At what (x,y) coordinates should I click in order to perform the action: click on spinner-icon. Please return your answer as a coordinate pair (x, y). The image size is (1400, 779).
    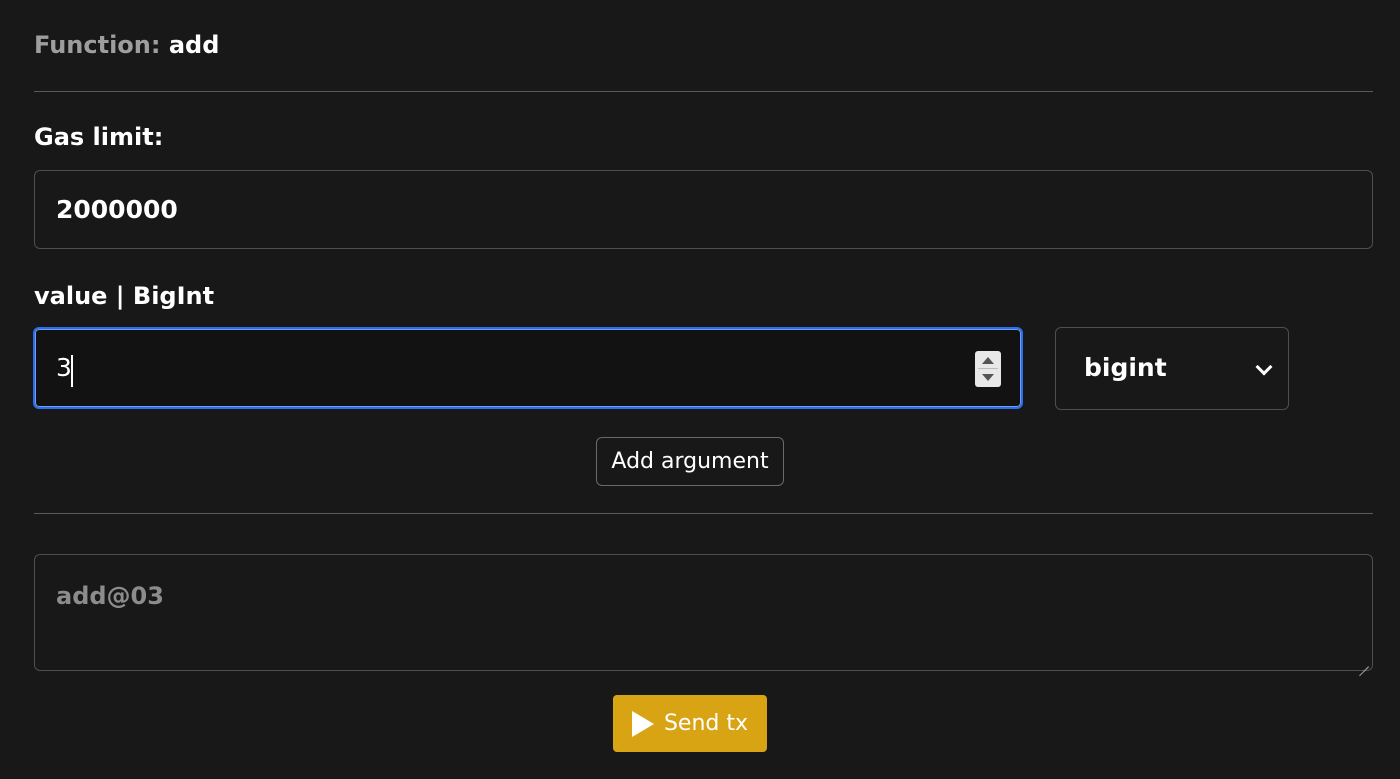
    Looking at the image, I should click on (988, 369).